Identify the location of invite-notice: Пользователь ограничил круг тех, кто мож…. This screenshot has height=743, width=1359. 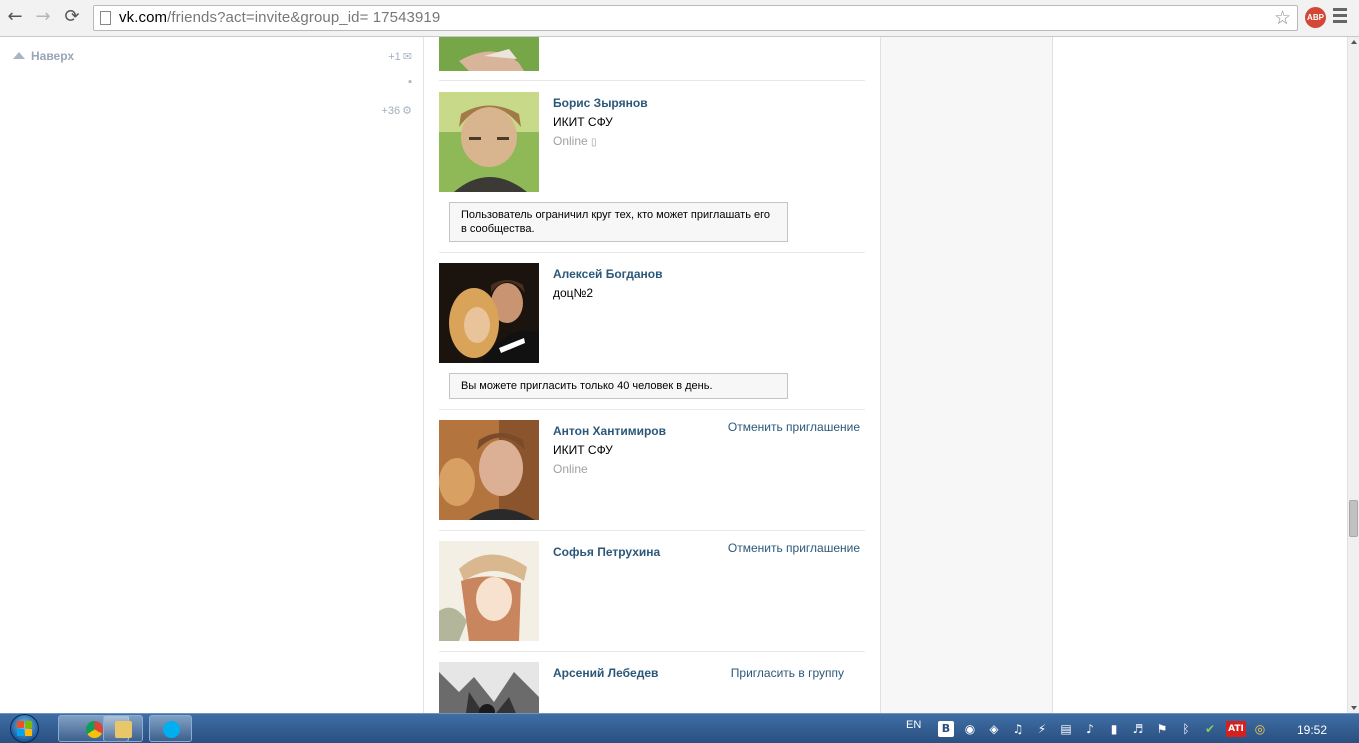
(618, 222).